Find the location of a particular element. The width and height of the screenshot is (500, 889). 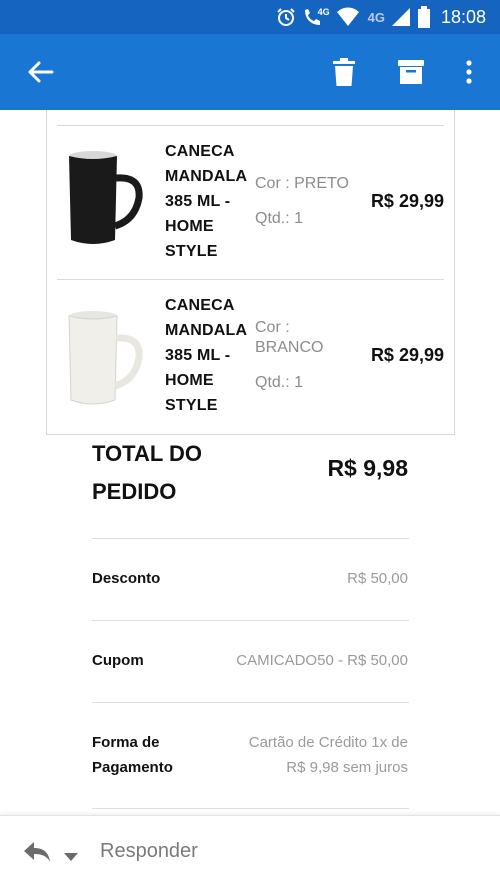

total-label: TOTAL DO PEDIDO is located at coordinates (147, 472).